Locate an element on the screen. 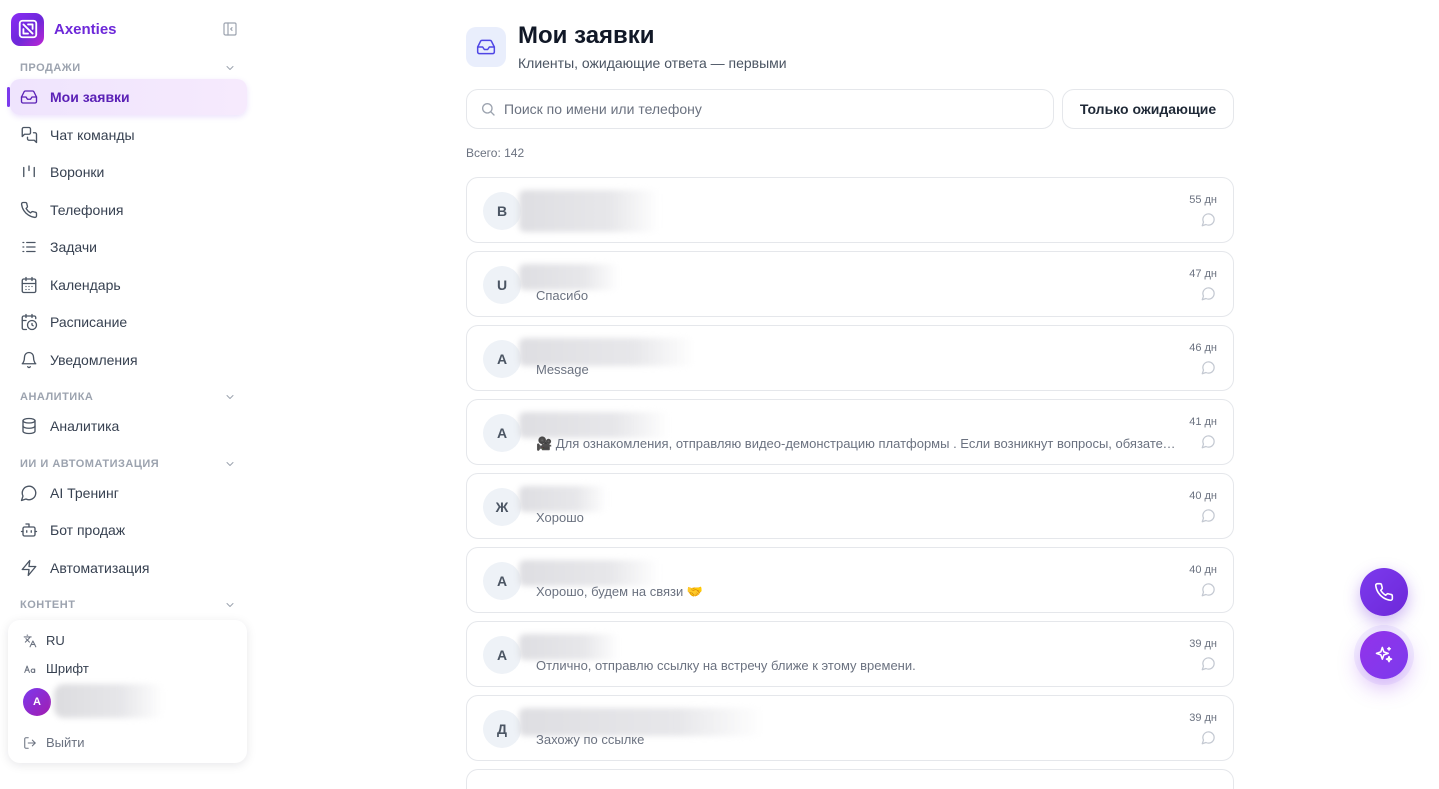 This screenshot has width=1439, height=789. search-input is located at coordinates (774, 109).